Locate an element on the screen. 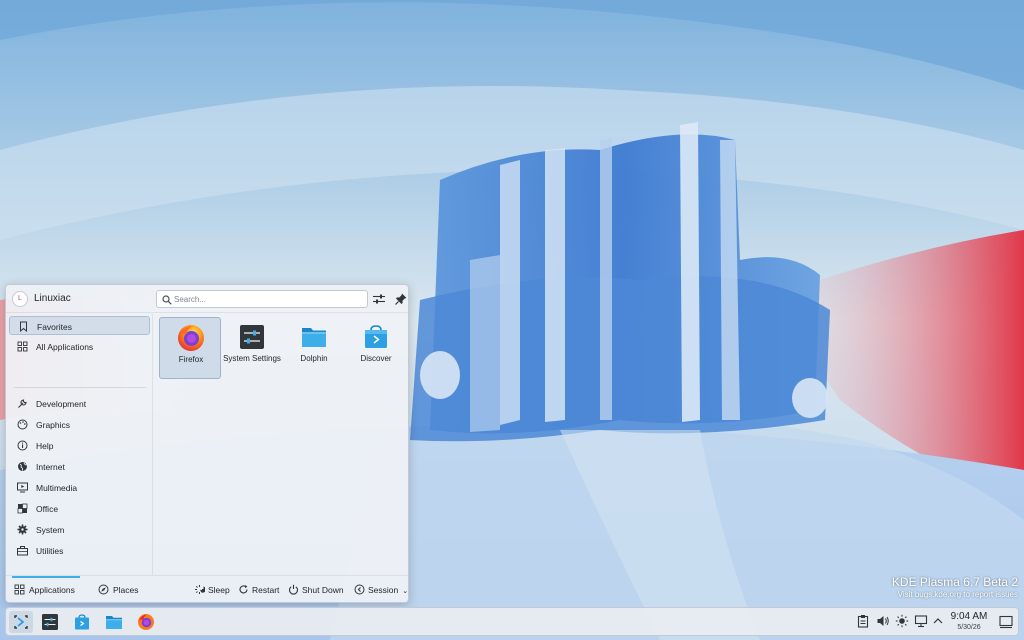 The width and height of the screenshot is (1024, 640). avatar: L is located at coordinates (20, 299).